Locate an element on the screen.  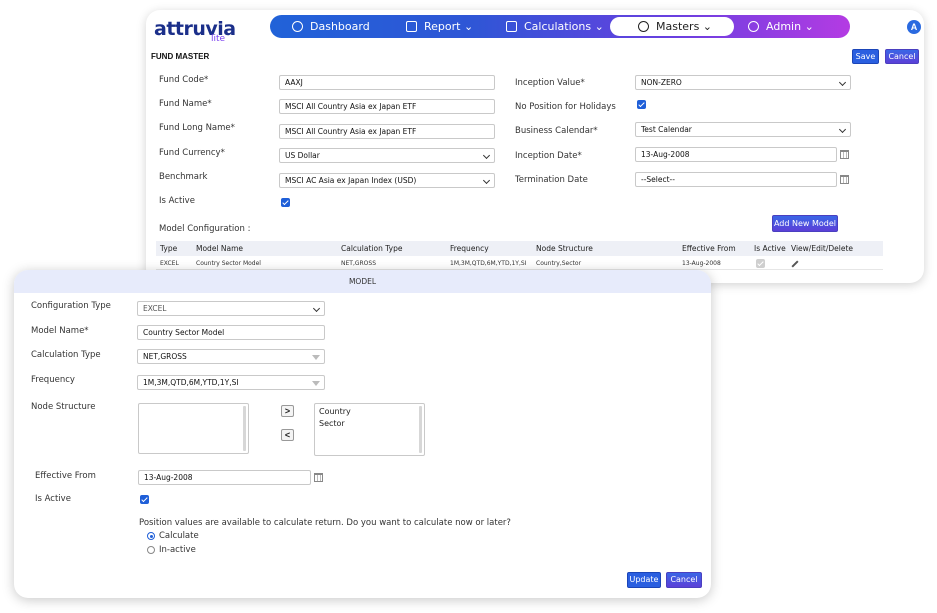
business-calendar-select: Test Calendar is located at coordinates (743, 129).